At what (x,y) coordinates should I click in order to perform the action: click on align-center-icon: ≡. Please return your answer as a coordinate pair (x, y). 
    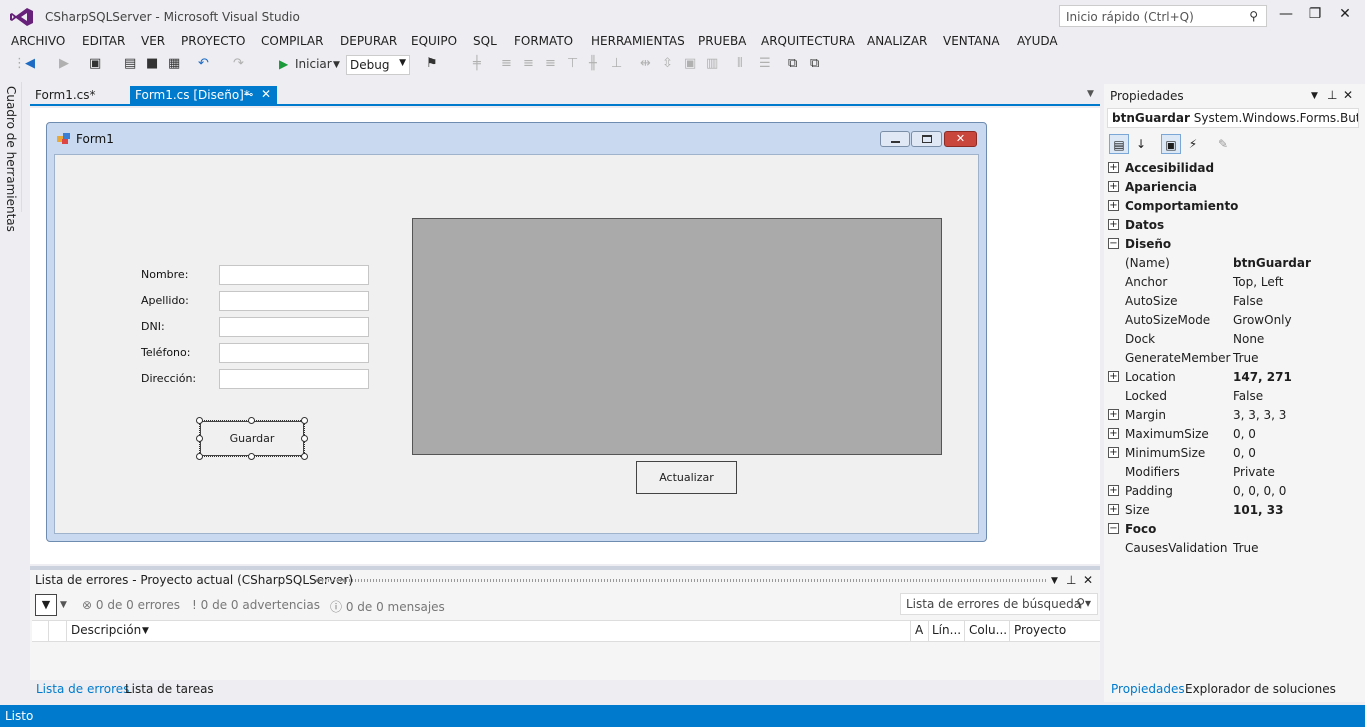
    Looking at the image, I should click on (528, 63).